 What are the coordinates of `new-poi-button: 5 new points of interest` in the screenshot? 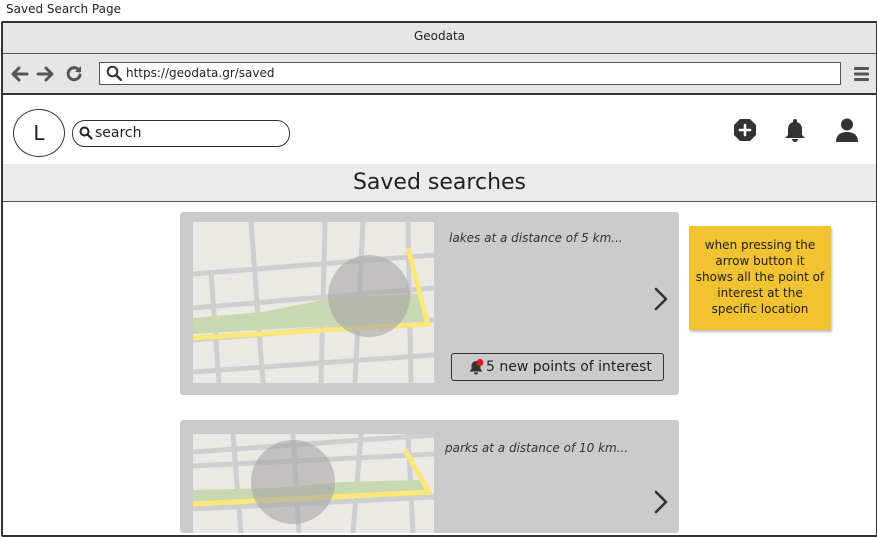 It's located at (557, 367).